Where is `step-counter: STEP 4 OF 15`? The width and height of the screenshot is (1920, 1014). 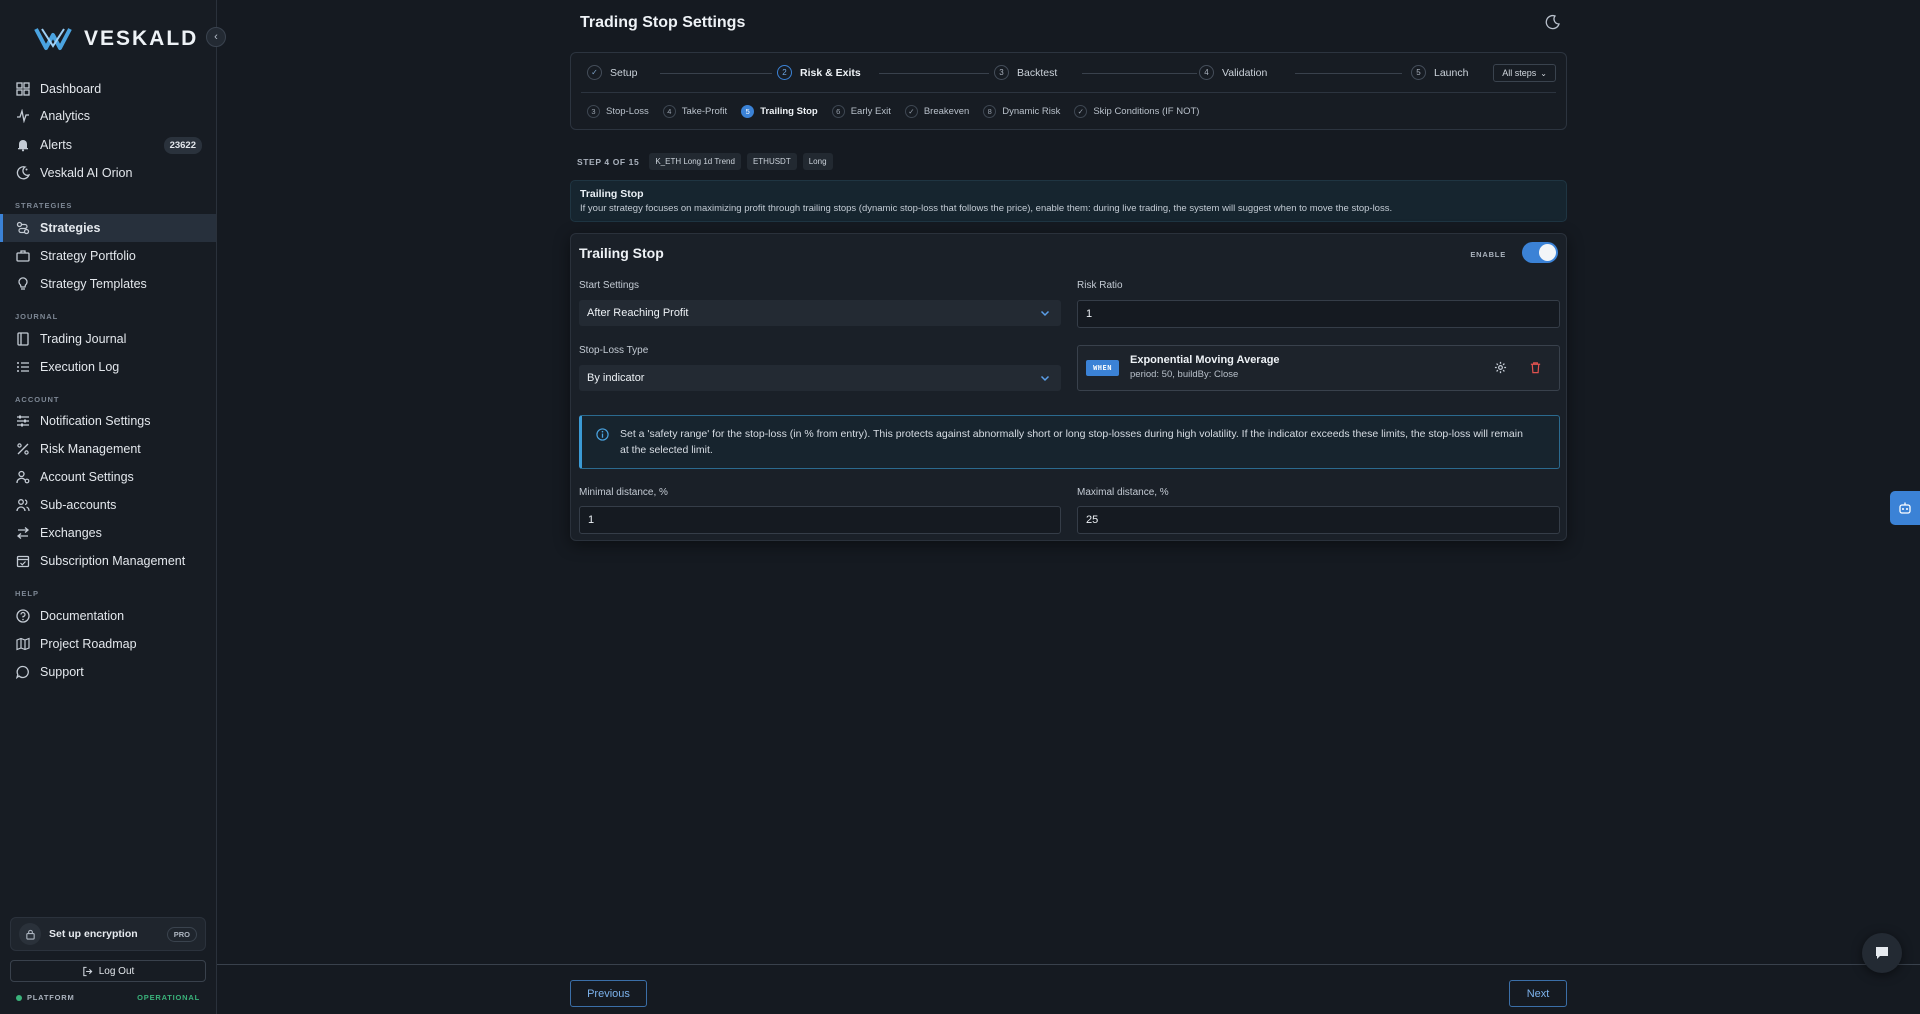 step-counter: STEP 4 OF 15 is located at coordinates (608, 161).